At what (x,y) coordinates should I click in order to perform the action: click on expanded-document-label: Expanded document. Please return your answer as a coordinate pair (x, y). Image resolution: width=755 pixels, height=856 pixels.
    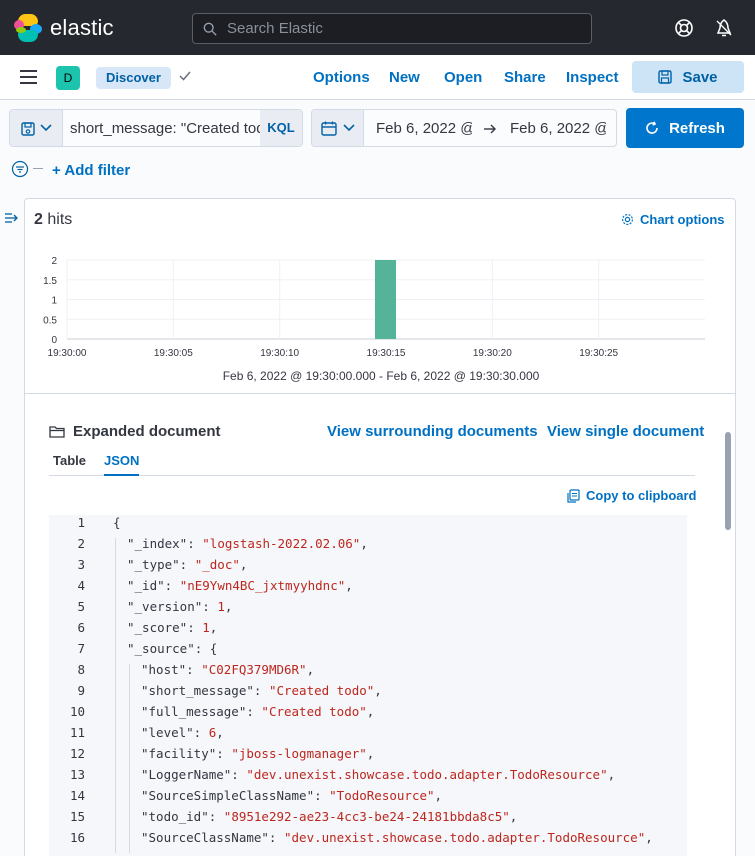
    Looking at the image, I should click on (147, 431).